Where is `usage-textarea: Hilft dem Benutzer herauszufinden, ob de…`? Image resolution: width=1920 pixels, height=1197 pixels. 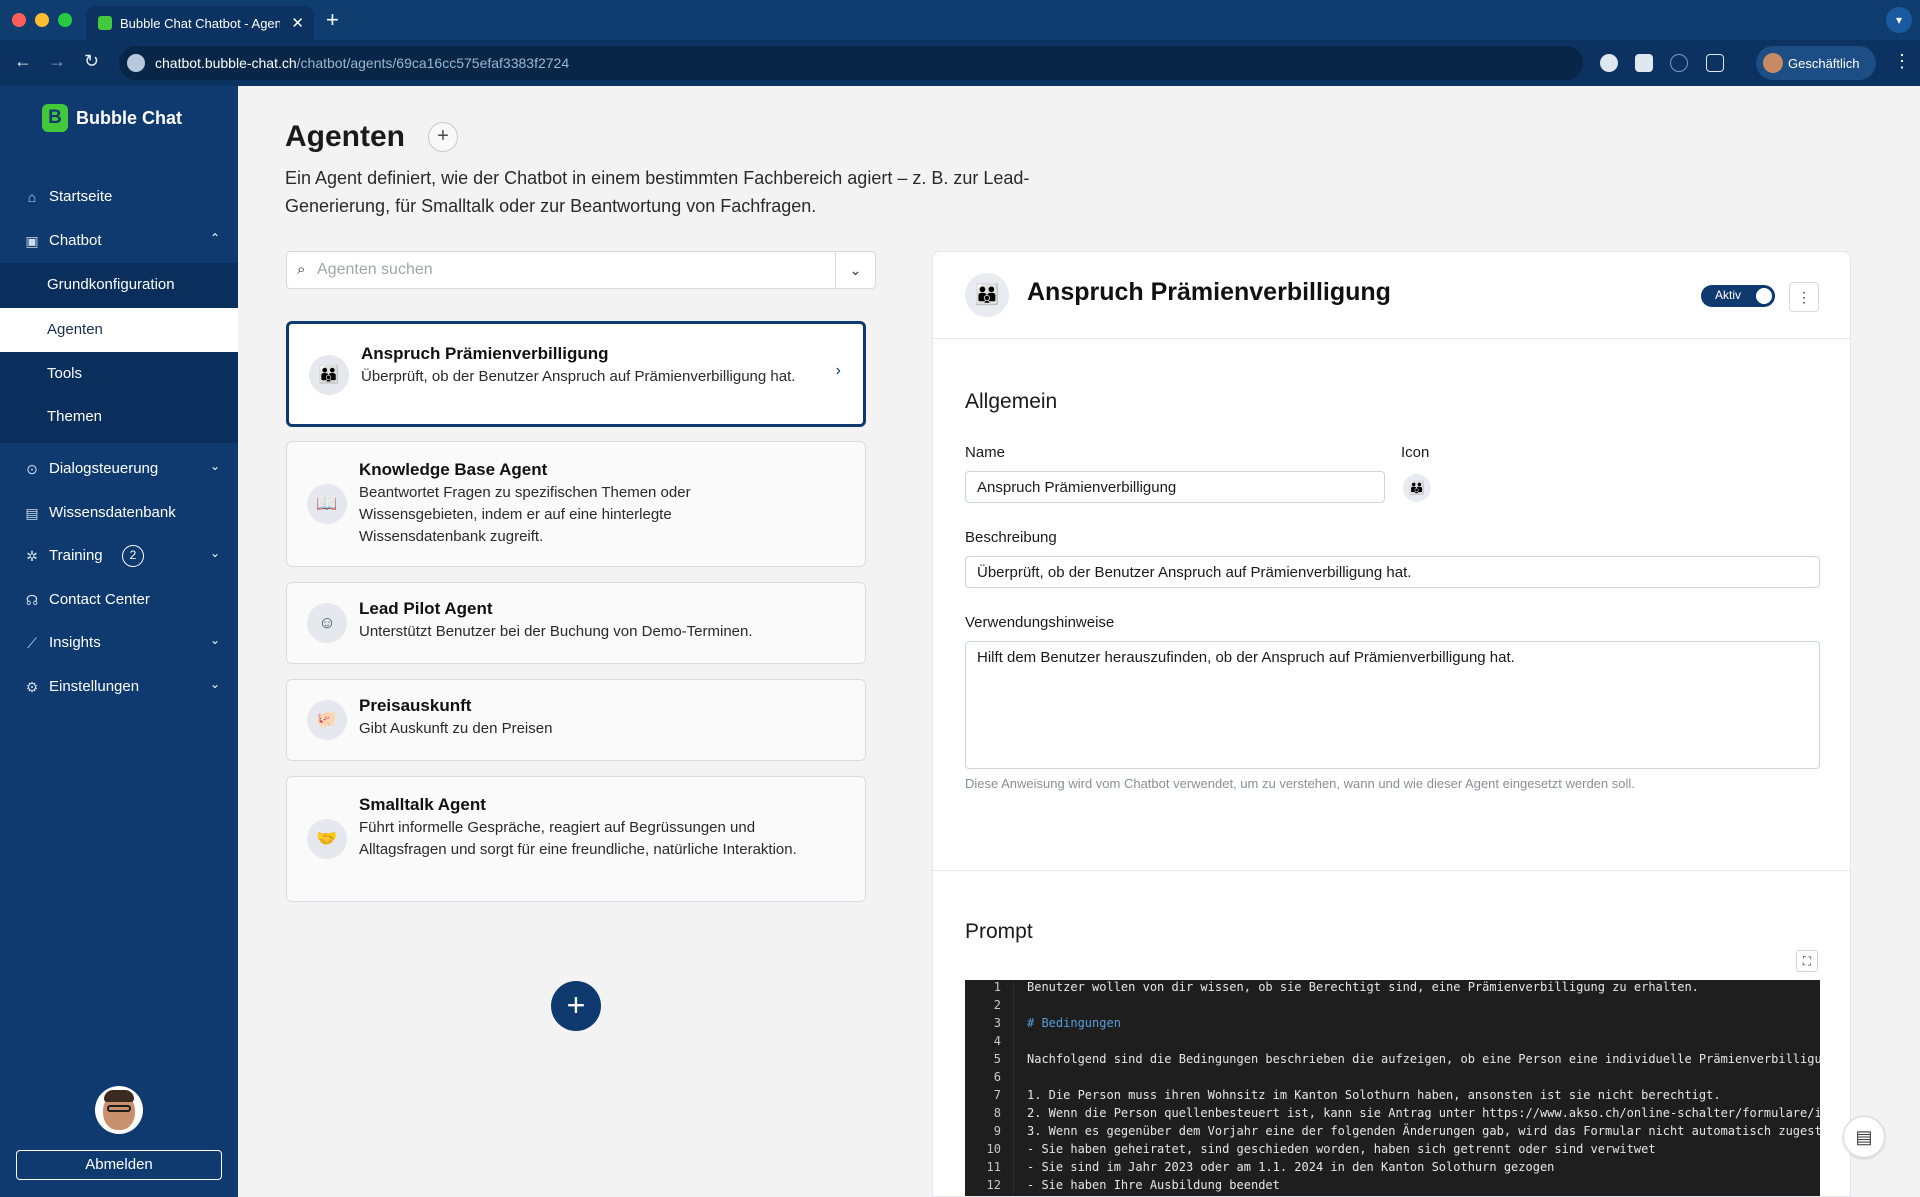
usage-textarea: Hilft dem Benutzer herauszufinden, ob de… is located at coordinates (1392, 705).